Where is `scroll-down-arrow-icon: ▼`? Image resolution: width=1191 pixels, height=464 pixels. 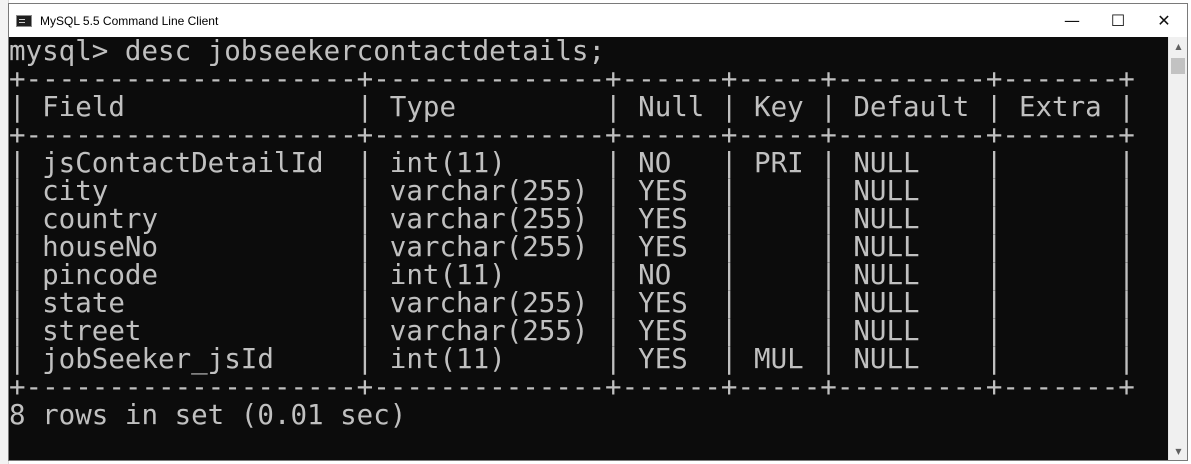 scroll-down-arrow-icon: ▼ is located at coordinates (1178, 451).